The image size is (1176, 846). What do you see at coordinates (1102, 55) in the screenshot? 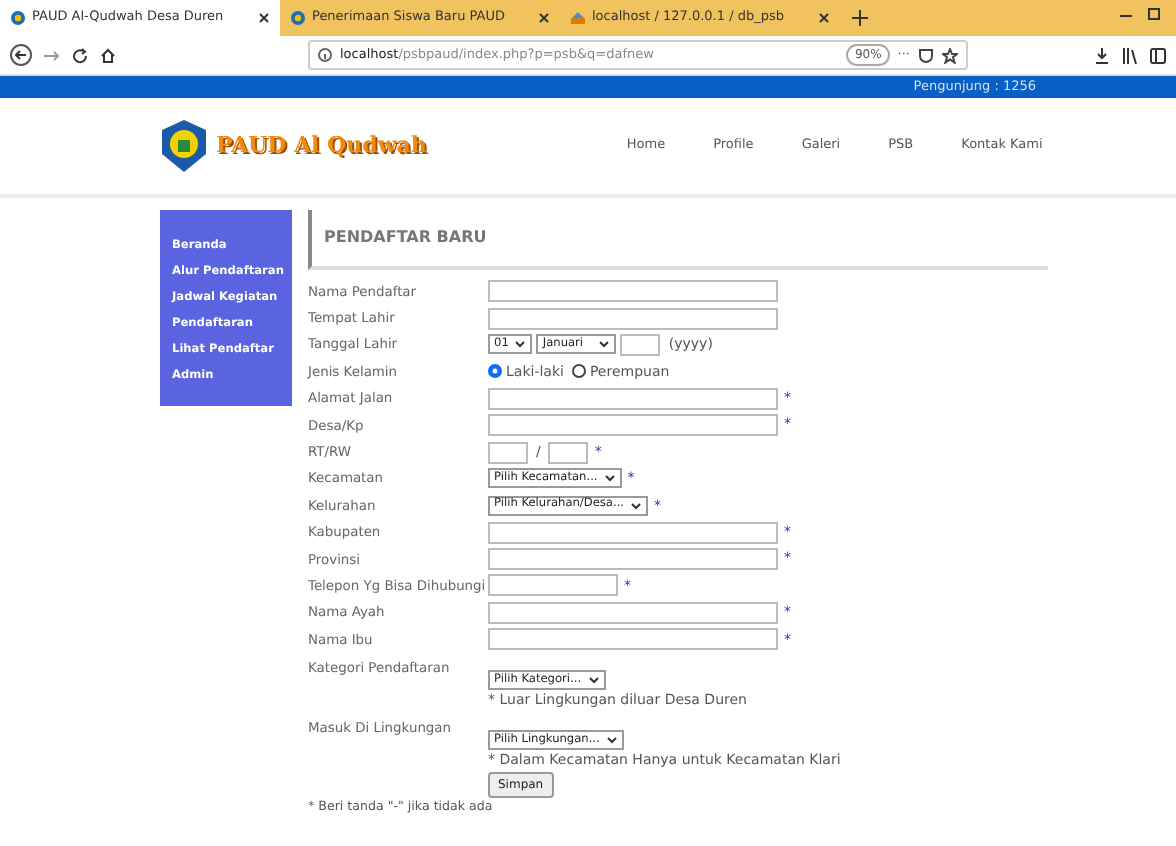
I see `download-icon` at bounding box center [1102, 55].